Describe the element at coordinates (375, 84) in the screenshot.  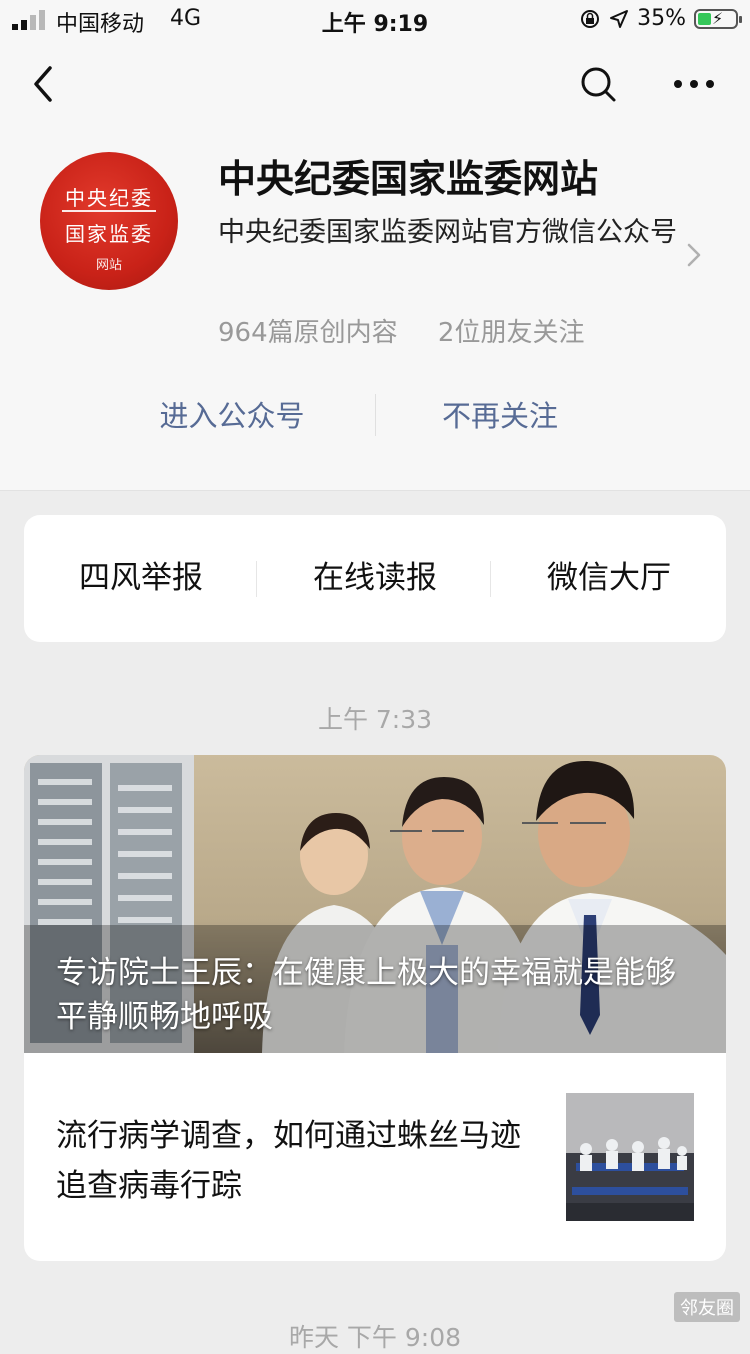
I see `nav-bar` at that location.